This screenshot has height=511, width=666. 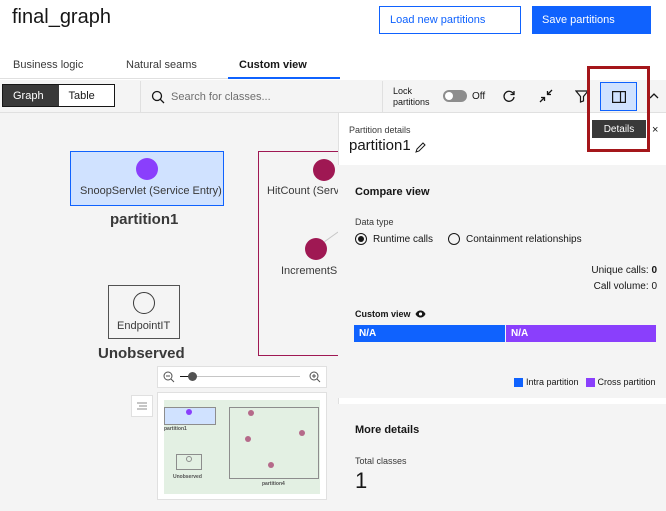 I want to click on custom-view-label: Custom view, so click(x=390, y=314).